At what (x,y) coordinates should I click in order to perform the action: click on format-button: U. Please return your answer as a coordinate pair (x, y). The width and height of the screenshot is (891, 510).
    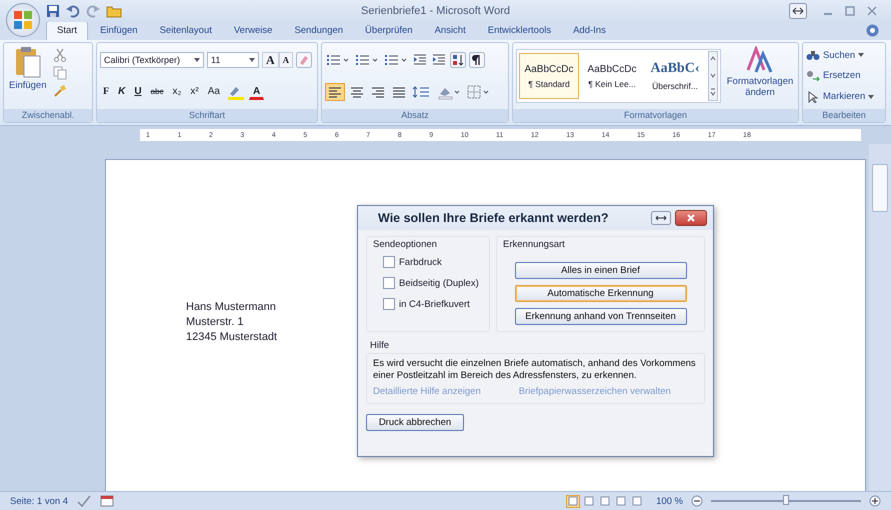
    Looking at the image, I should click on (138, 92).